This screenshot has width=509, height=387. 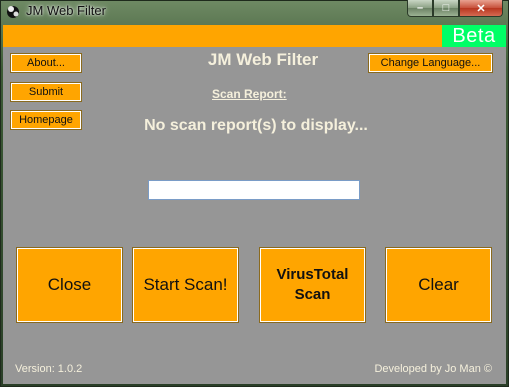 What do you see at coordinates (249, 94) in the screenshot?
I see `scan-report-label: Scan Report:` at bounding box center [249, 94].